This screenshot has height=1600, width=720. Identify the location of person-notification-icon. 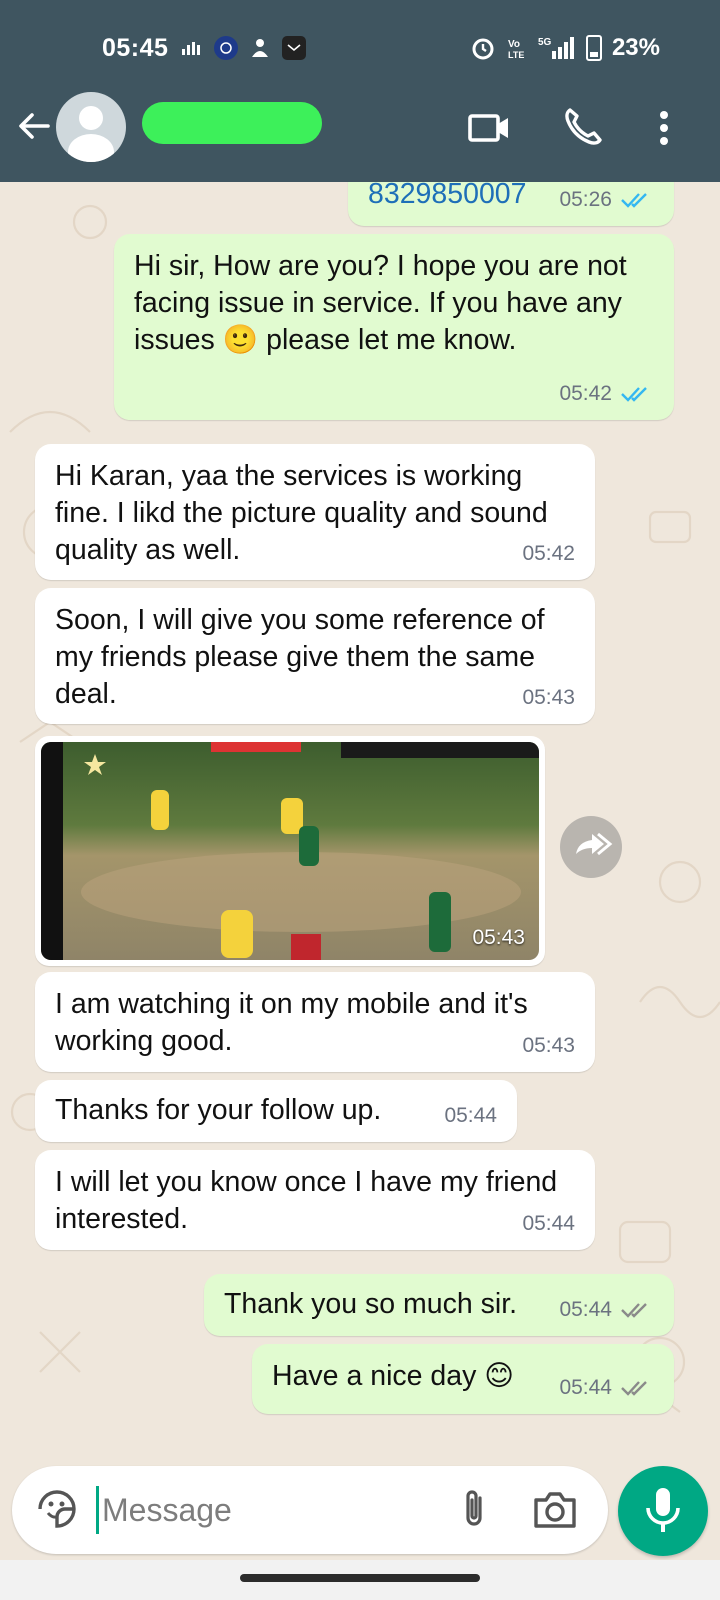
(260, 48).